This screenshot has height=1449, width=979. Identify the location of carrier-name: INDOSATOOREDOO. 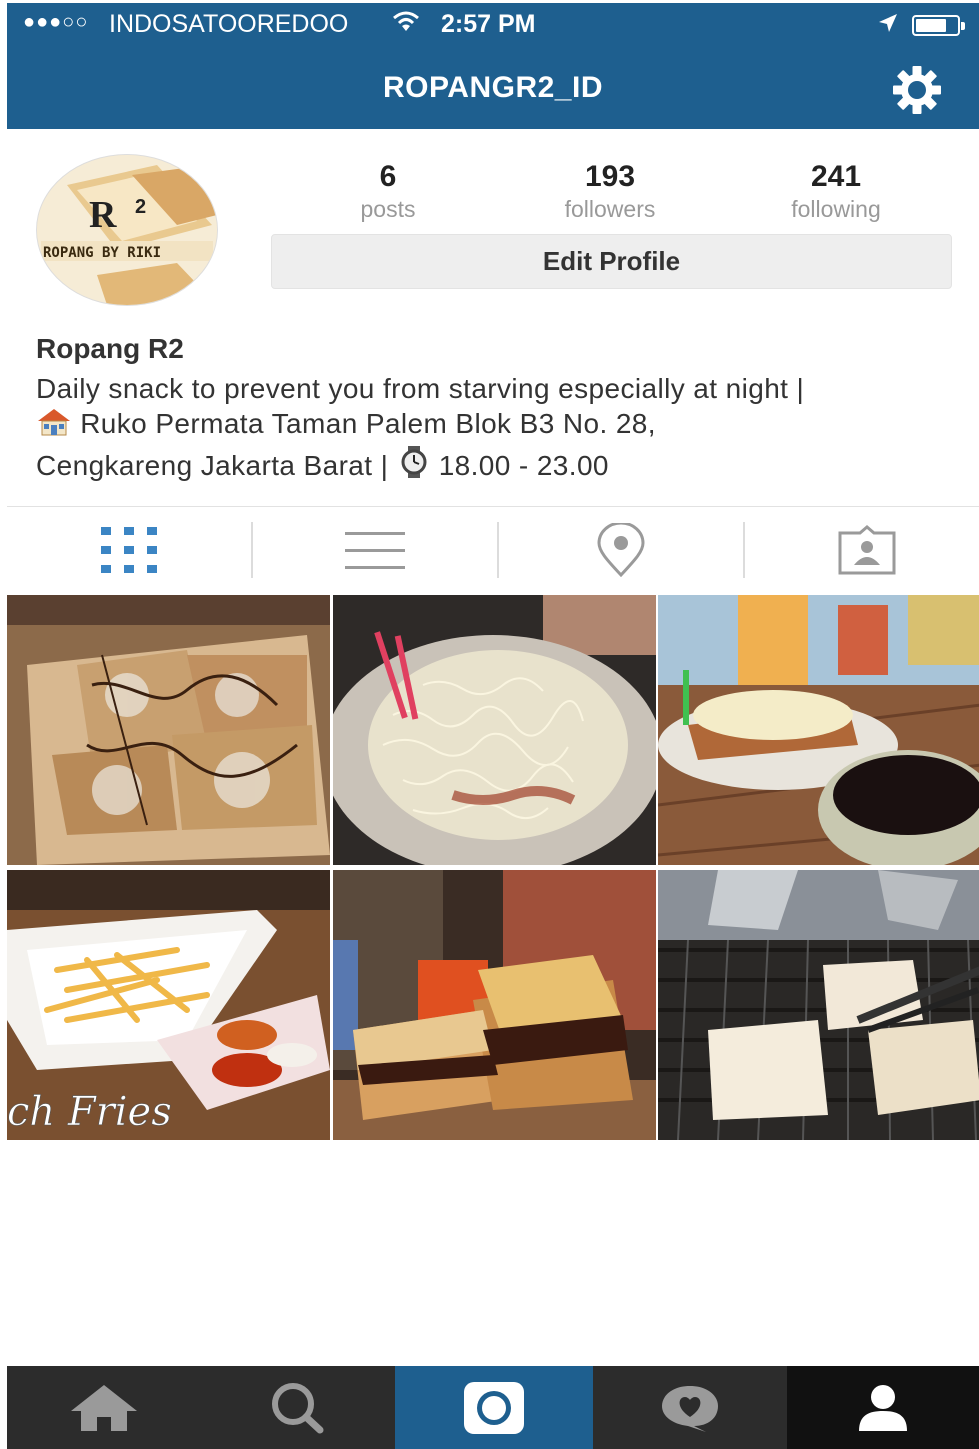
(229, 24).